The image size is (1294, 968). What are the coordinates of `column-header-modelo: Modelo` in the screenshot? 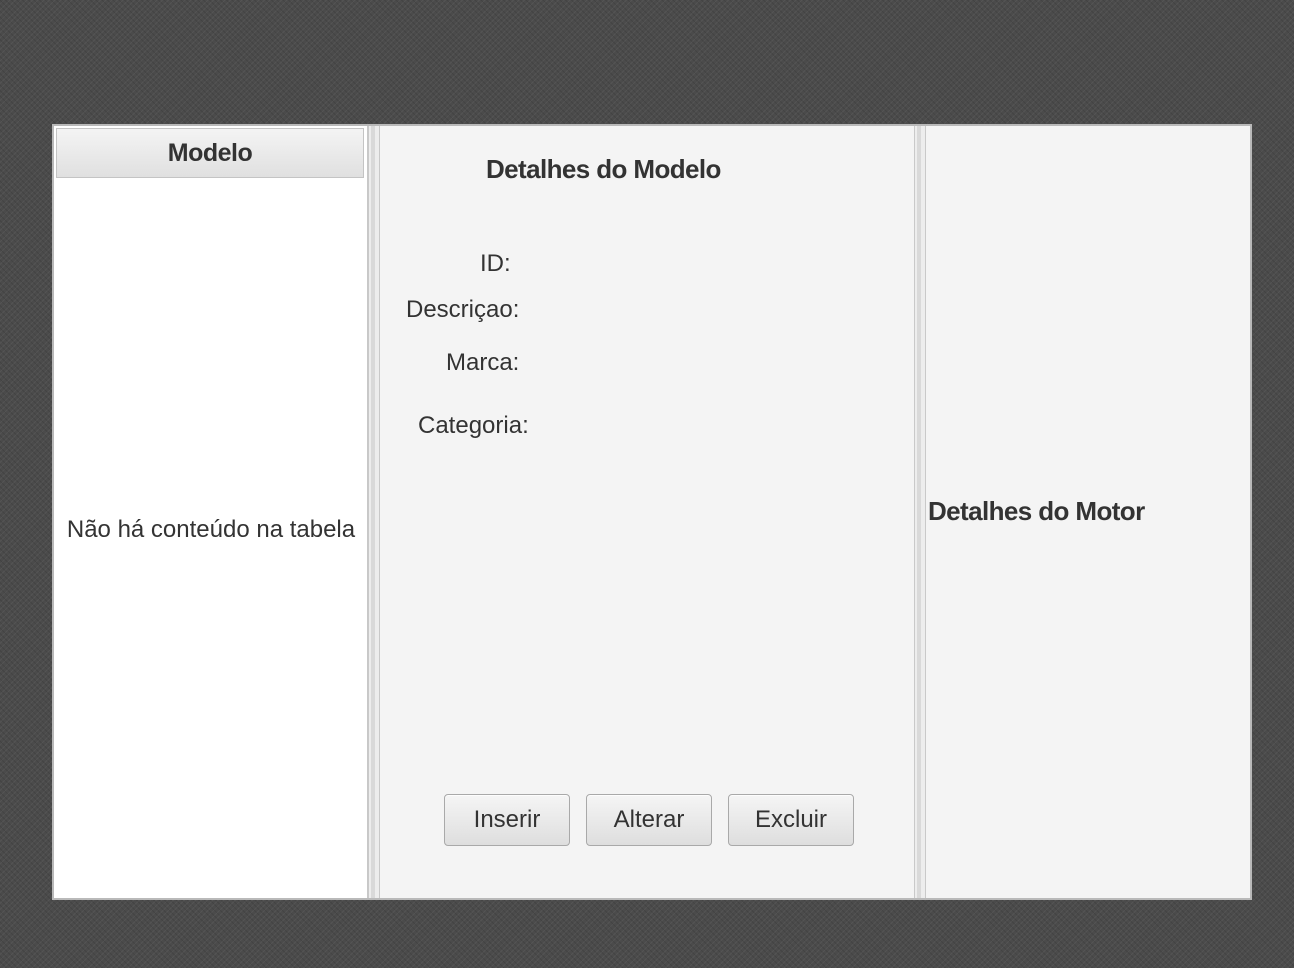 It's located at (210, 153).